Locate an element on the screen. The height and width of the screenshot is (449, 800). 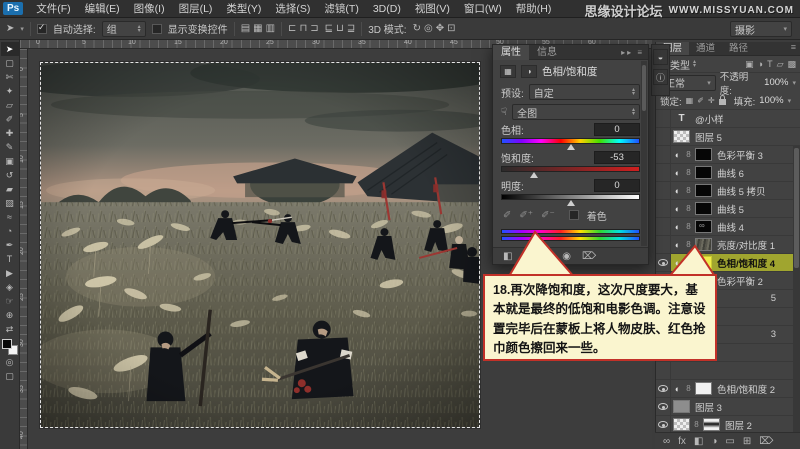
distribute-icon-2: ⊒ is located at coordinates (351, 28).